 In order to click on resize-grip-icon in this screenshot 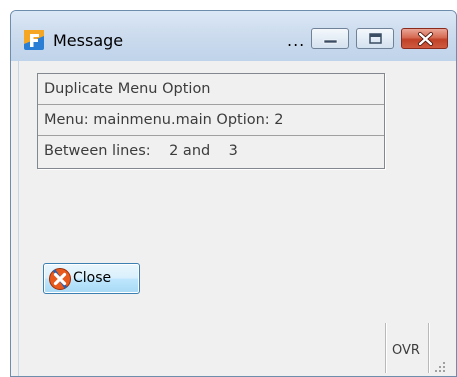, I will do `click(440, 367)`.